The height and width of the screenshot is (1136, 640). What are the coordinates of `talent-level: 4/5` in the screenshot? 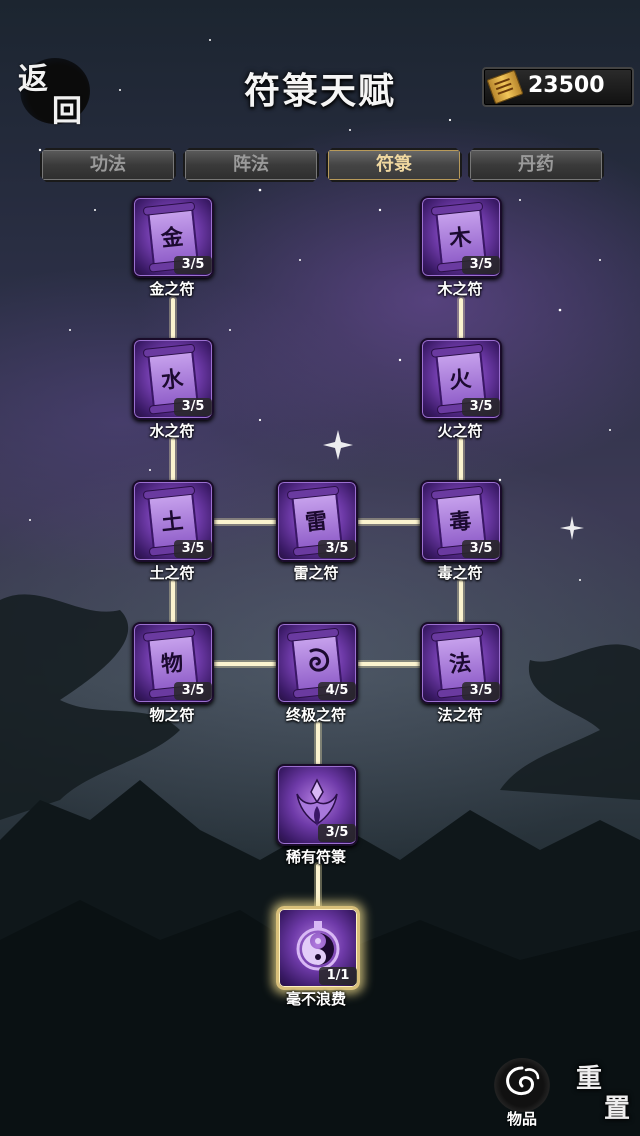 It's located at (337, 691).